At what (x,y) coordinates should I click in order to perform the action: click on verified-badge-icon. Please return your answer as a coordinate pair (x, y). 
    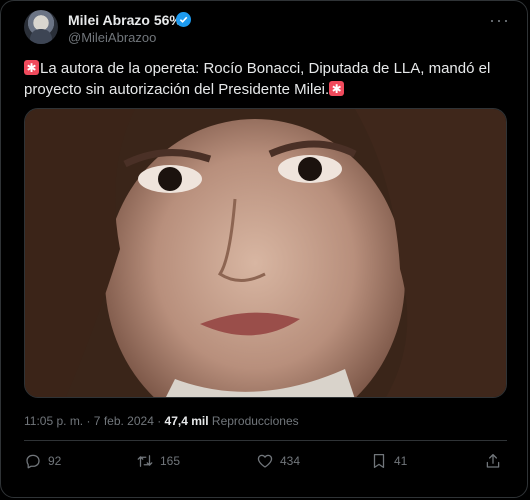
    Looking at the image, I should click on (183, 19).